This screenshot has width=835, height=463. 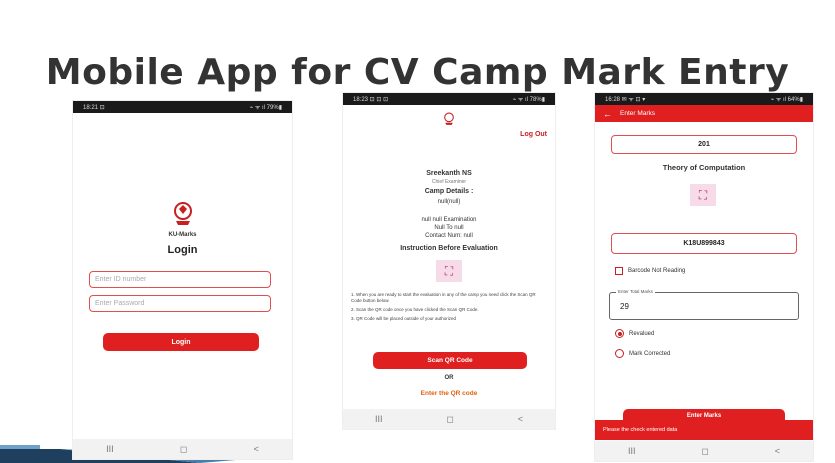 What do you see at coordinates (528, 100) in the screenshot?
I see `status-icons: ⌁ ᯤ ıl 78%▮` at bounding box center [528, 100].